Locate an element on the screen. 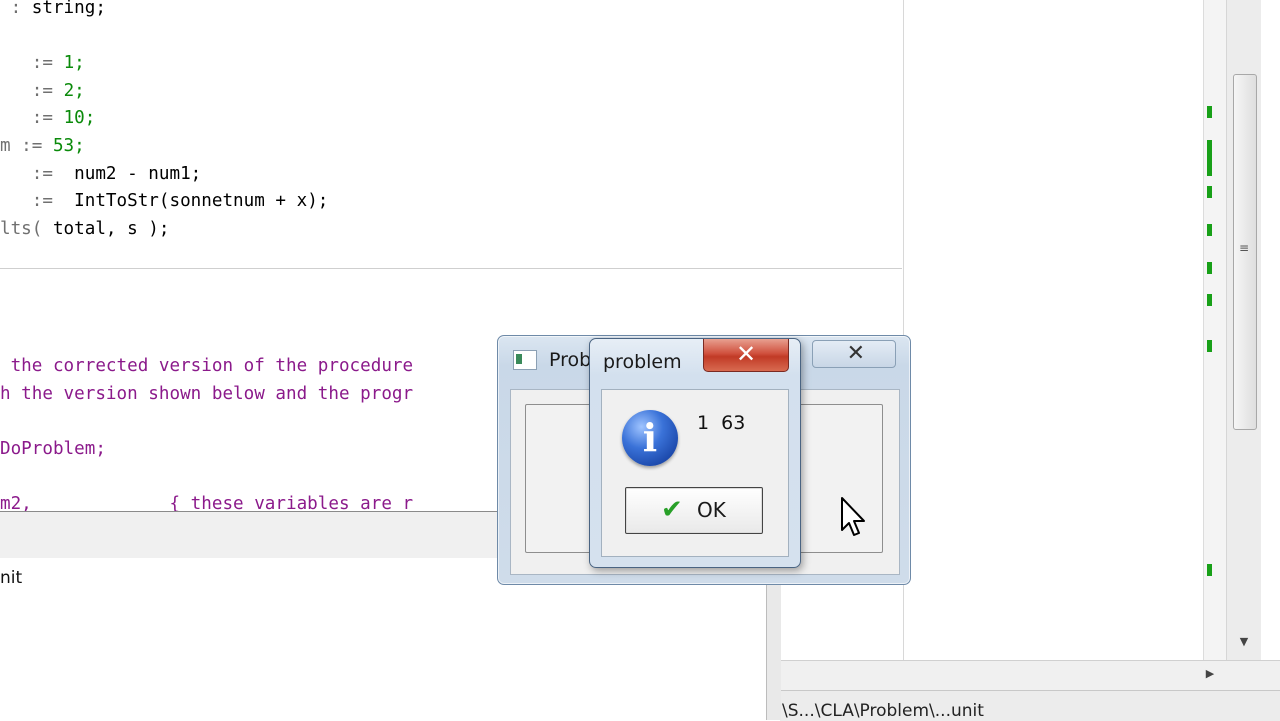 The image size is (1280, 721). close-icon: ✕ is located at coordinates (746, 355).